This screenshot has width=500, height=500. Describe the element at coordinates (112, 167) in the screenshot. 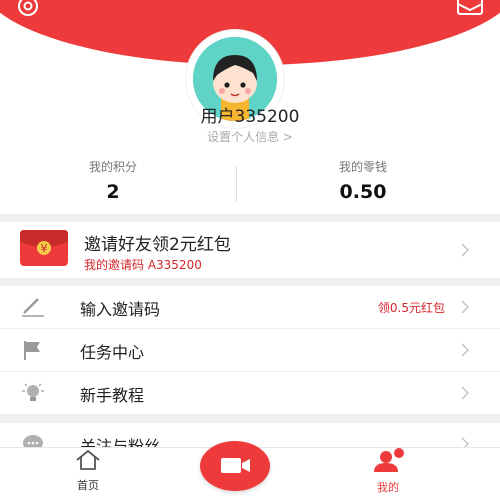

I see `points-label: 我的积分` at that location.